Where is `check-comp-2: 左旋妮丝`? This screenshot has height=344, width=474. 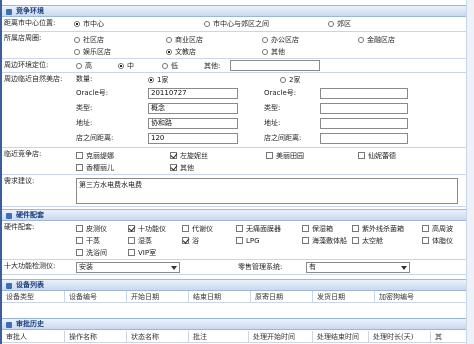 check-comp-2: 左旋妮丝 is located at coordinates (189, 156).